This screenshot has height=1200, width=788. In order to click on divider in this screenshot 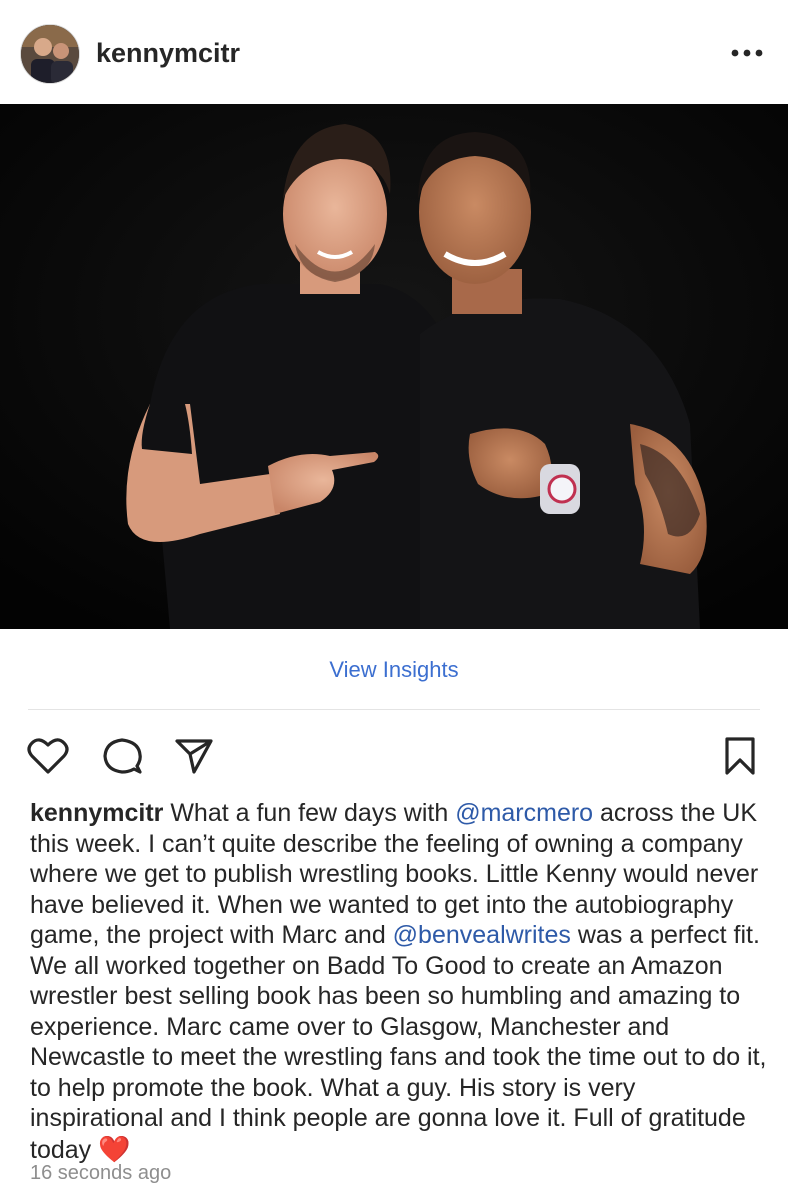, I will do `click(394, 709)`.